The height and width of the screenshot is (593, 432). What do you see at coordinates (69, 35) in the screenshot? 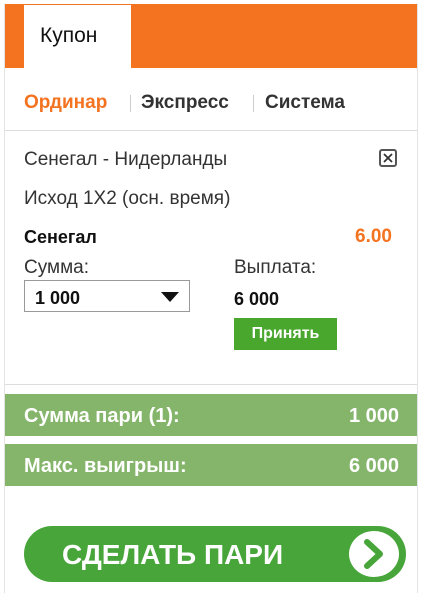
I see `tab-coupon-label: Купон` at bounding box center [69, 35].